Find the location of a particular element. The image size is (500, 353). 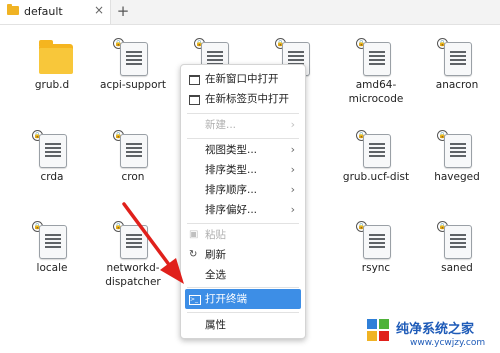

file-item: 🔒 locale is located at coordinates (52, 259).